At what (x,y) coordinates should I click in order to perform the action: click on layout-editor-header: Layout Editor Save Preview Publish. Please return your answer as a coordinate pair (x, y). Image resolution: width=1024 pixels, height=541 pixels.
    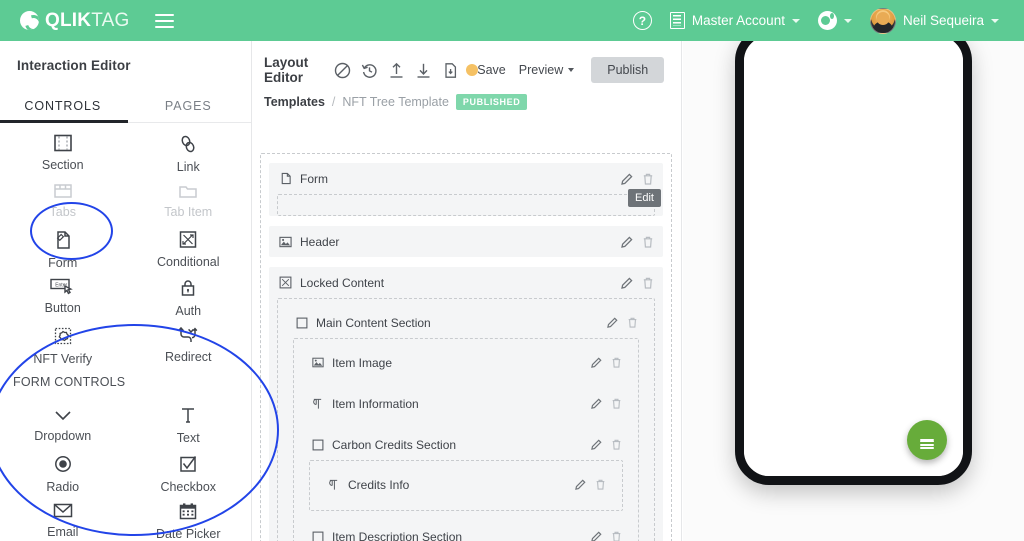
    Looking at the image, I should click on (466, 63).